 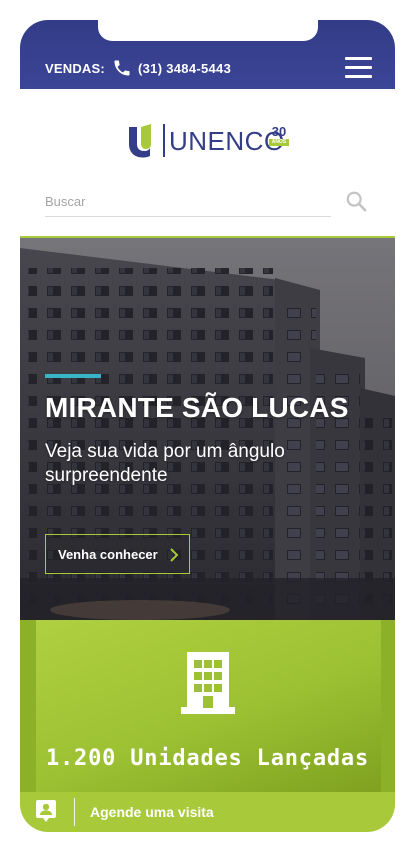 I want to click on bottom-bar-divider, so click(x=74, y=812).